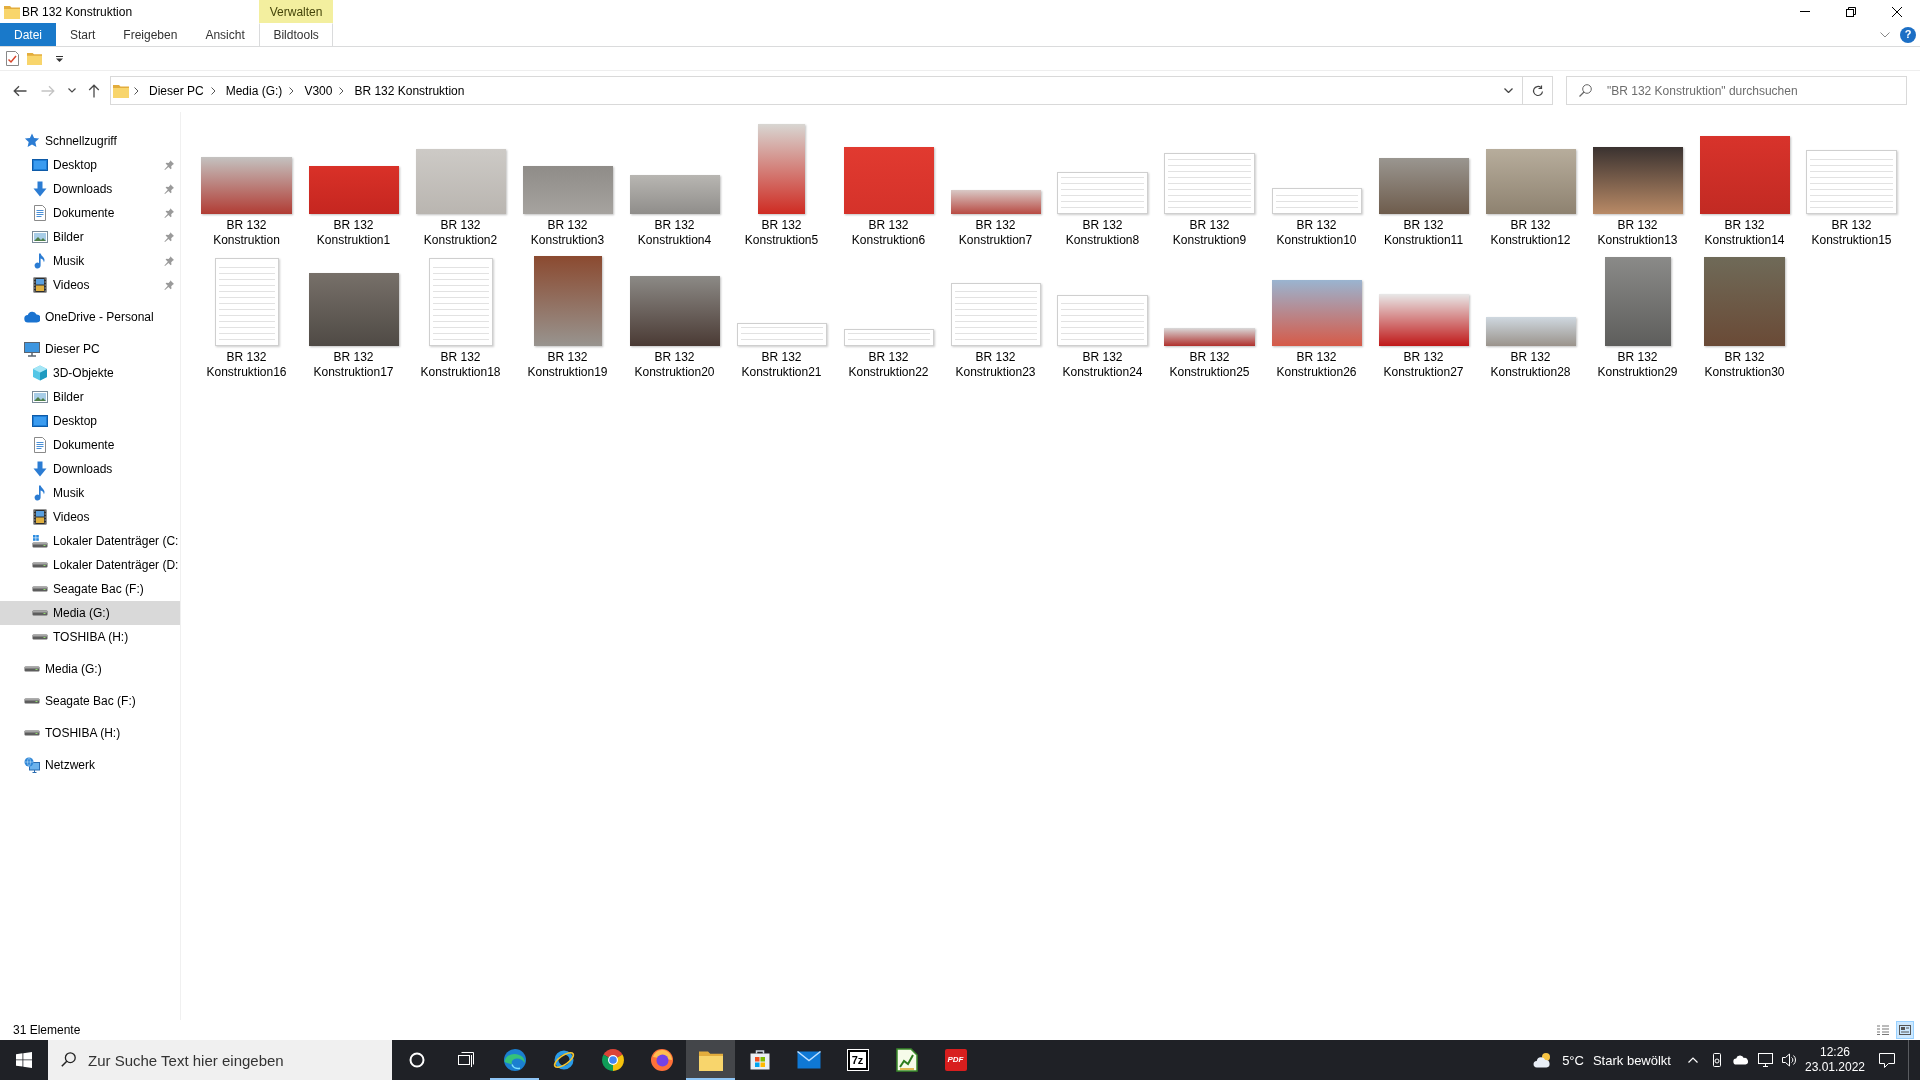  What do you see at coordinates (90, 373) in the screenshot?
I see `sidebar-item: 3D-Objekte` at bounding box center [90, 373].